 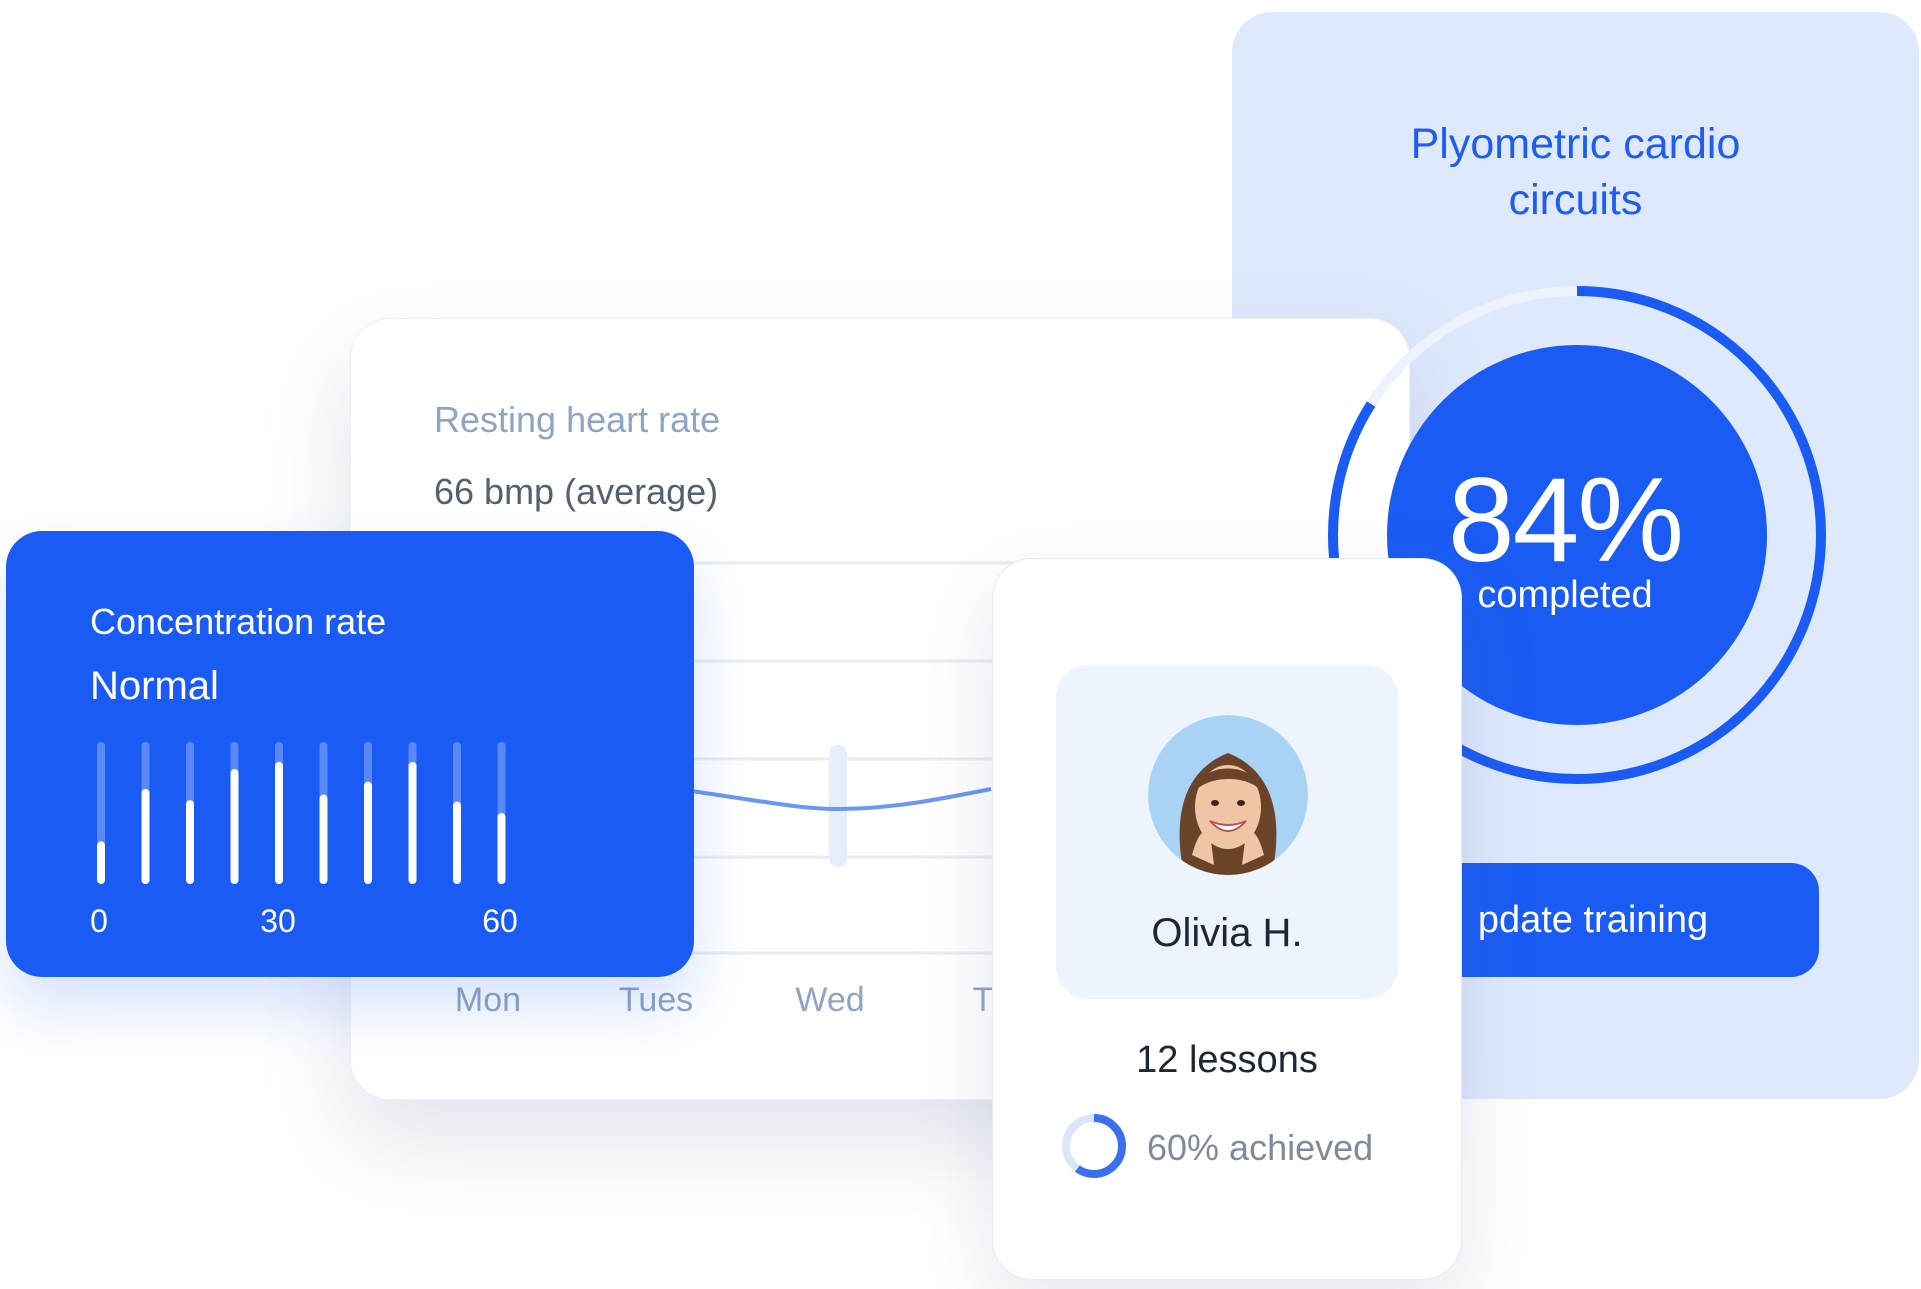 What do you see at coordinates (656, 1000) in the screenshot?
I see `day-label-tues: Tues` at bounding box center [656, 1000].